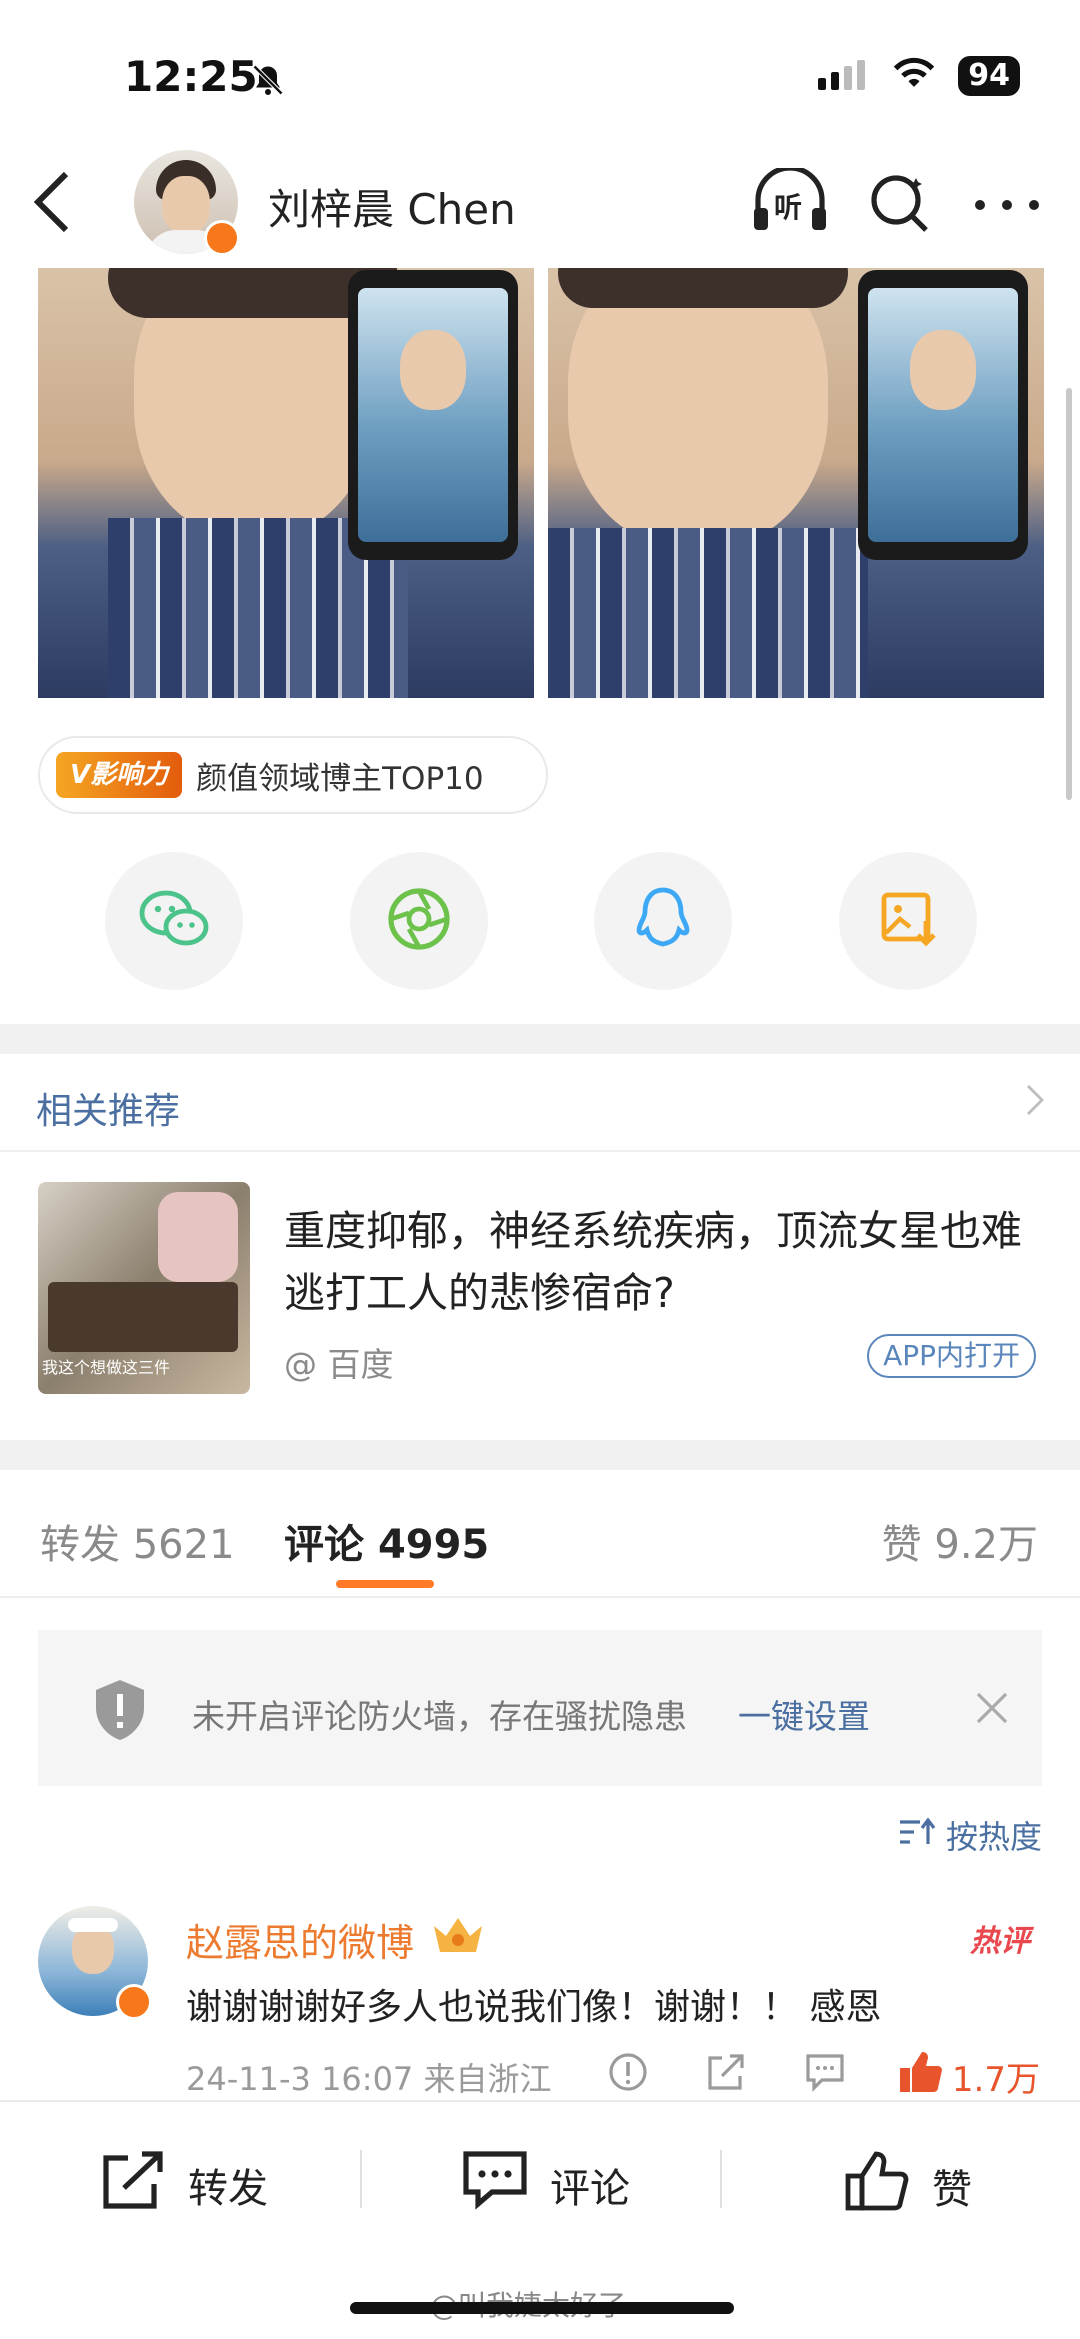 The height and width of the screenshot is (2339, 1080). I want to click on home-indicator, so click(542, 2308).